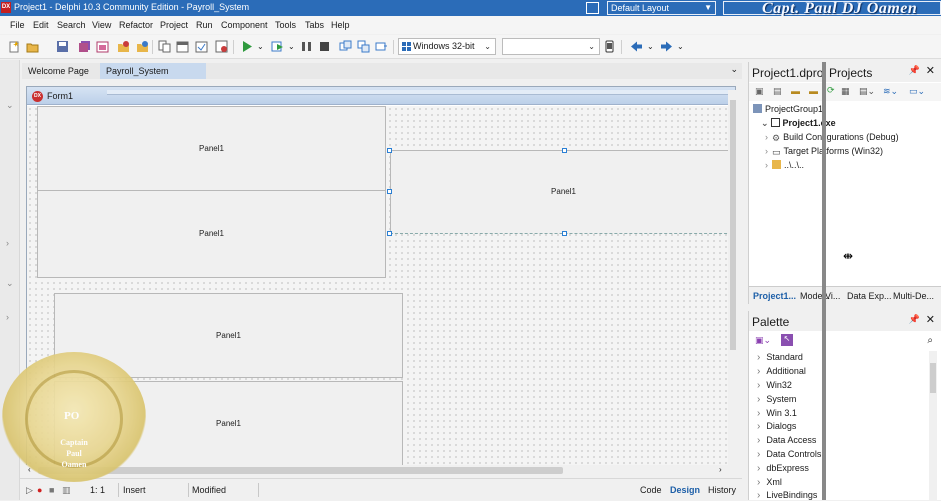  What do you see at coordinates (777, 413) in the screenshot?
I see `palette-category: Win 3.1` at bounding box center [777, 413].